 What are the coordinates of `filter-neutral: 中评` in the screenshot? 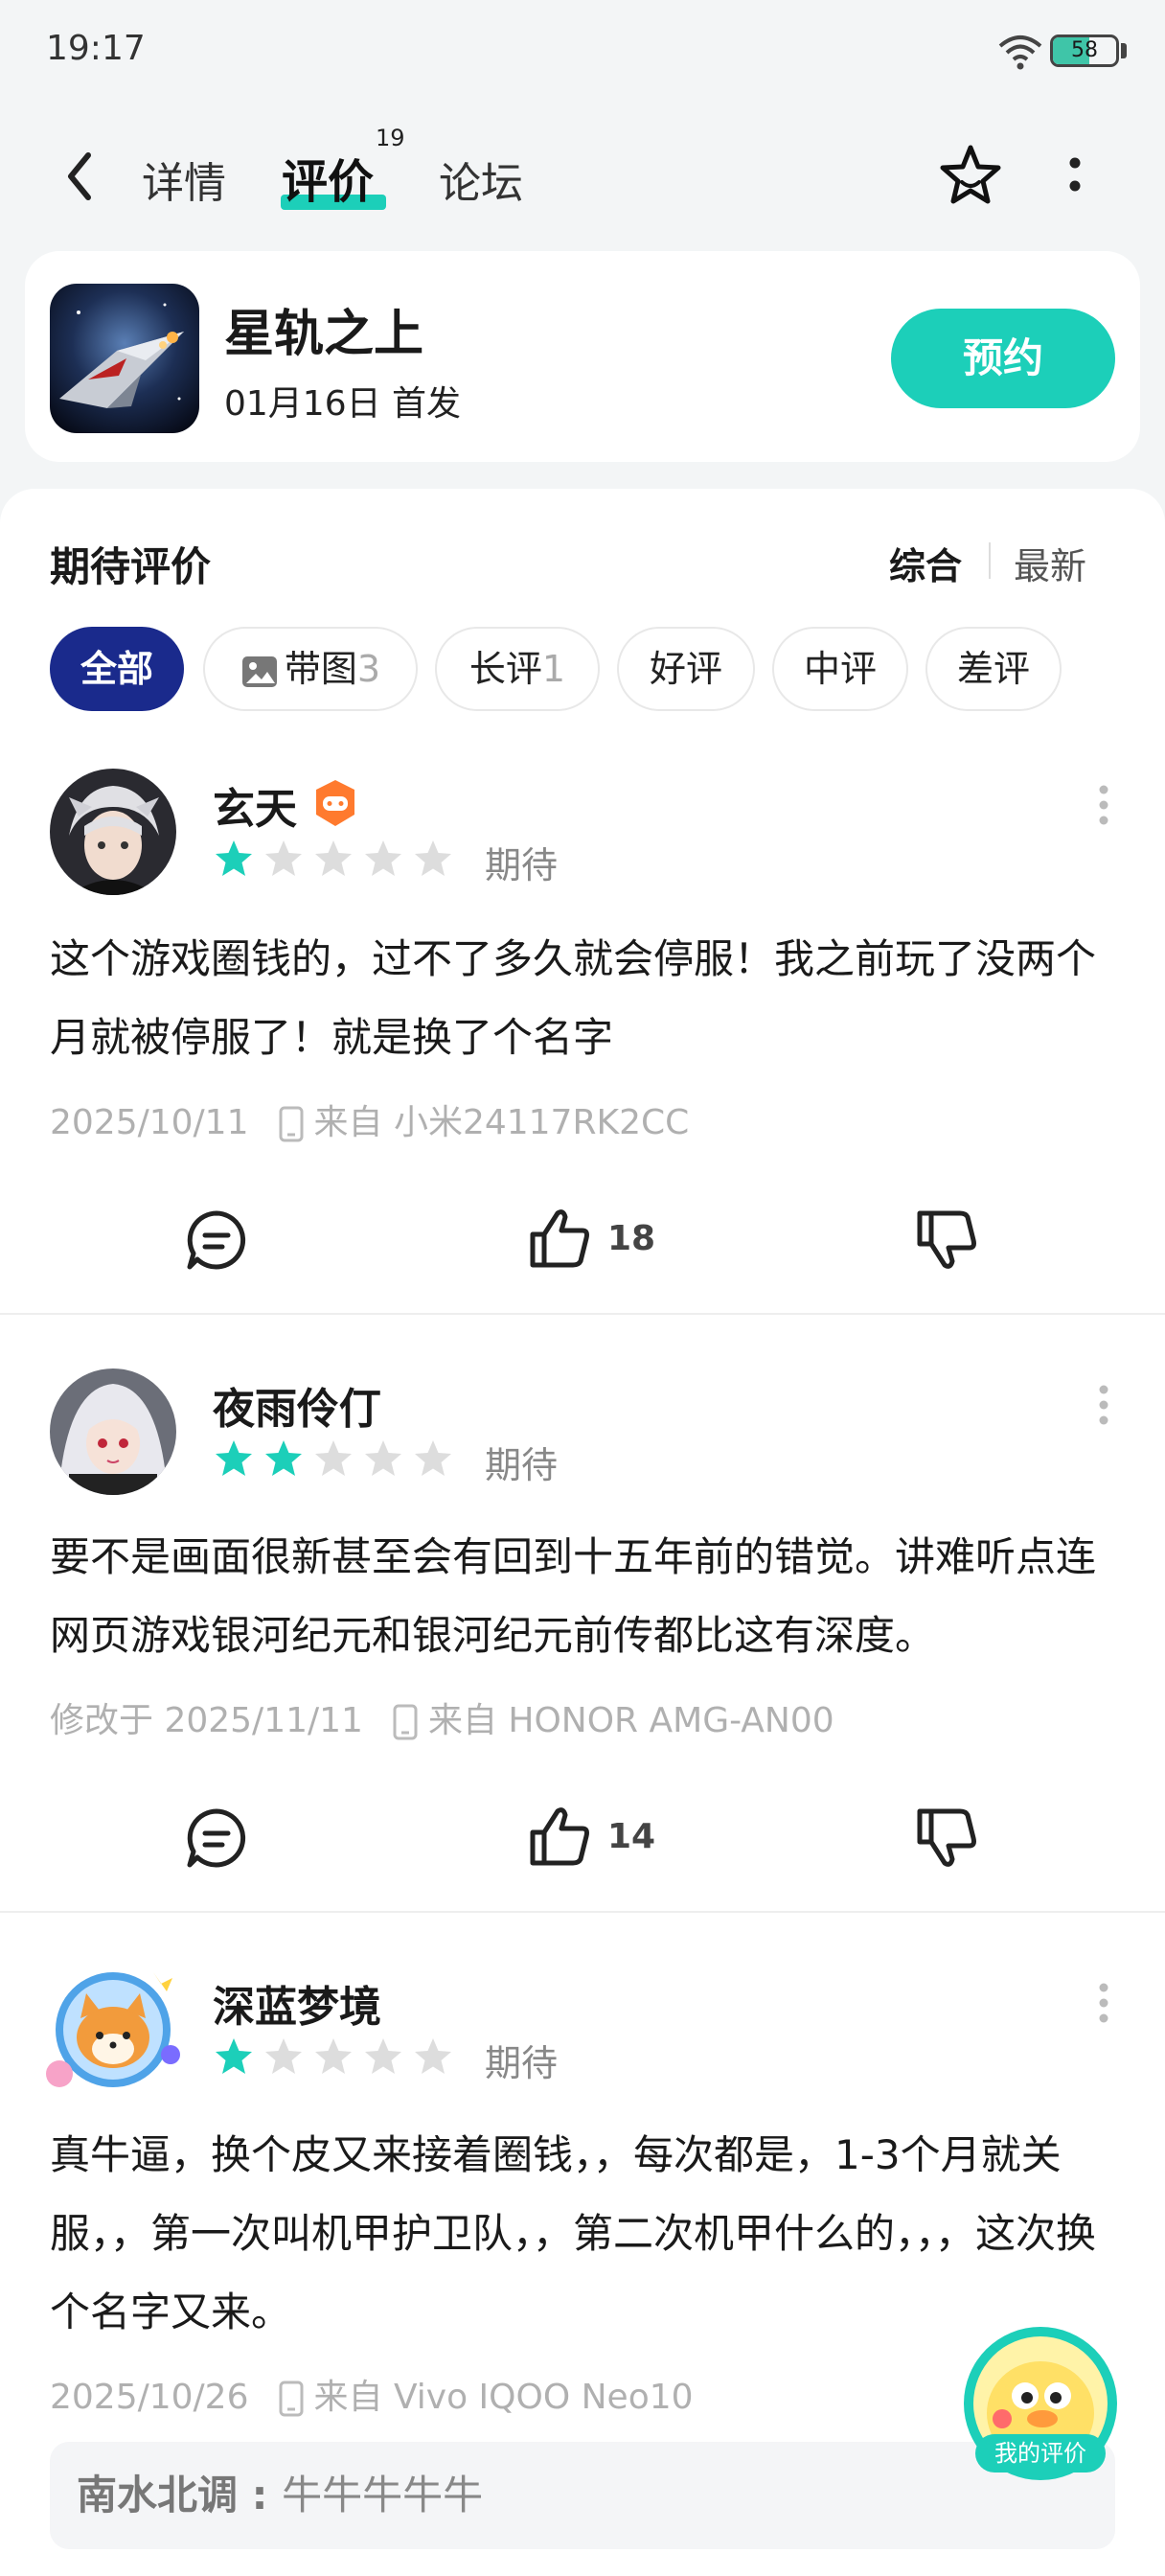 It's located at (840, 669).